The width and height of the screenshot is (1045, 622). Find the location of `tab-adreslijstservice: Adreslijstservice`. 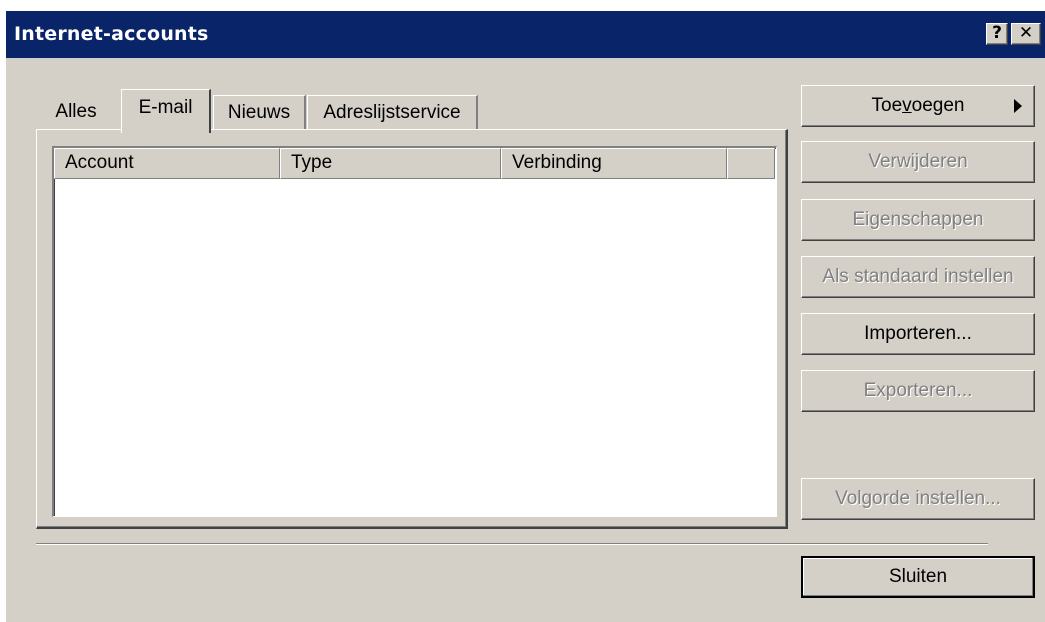

tab-adreslijstservice: Adreslijstservice is located at coordinates (392, 113).